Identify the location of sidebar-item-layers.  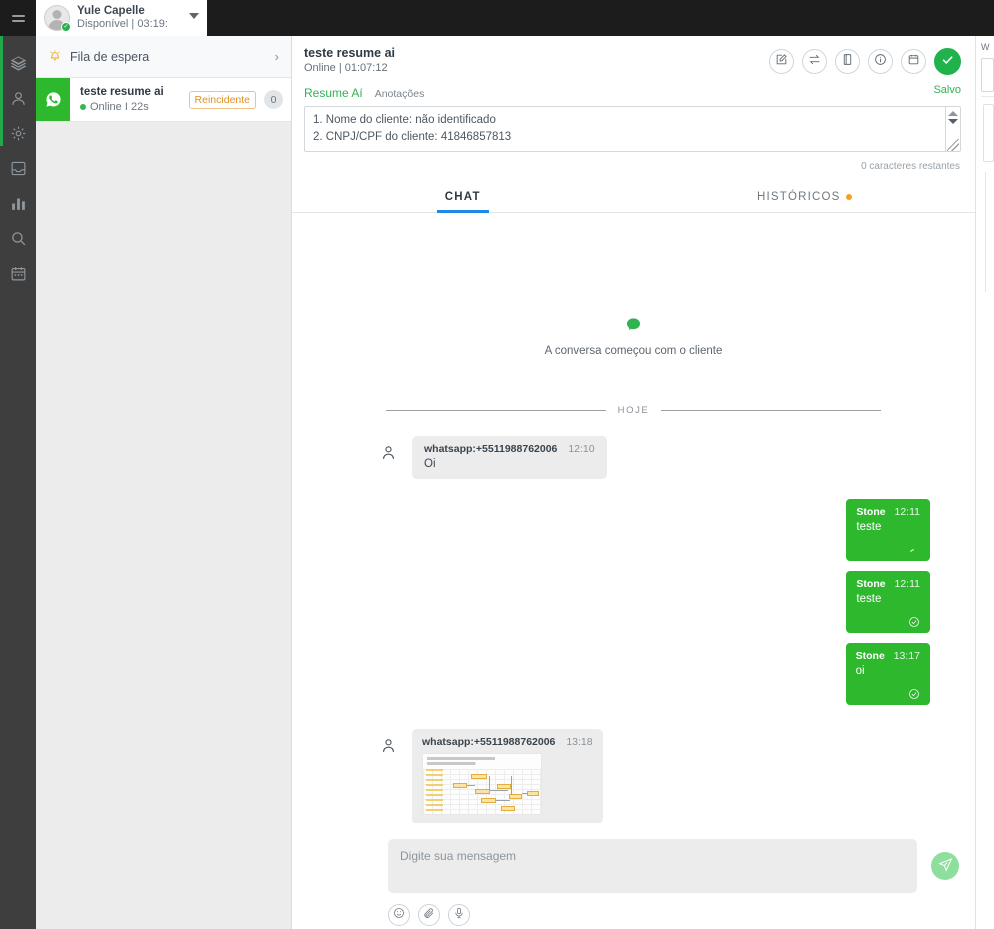
(18, 63).